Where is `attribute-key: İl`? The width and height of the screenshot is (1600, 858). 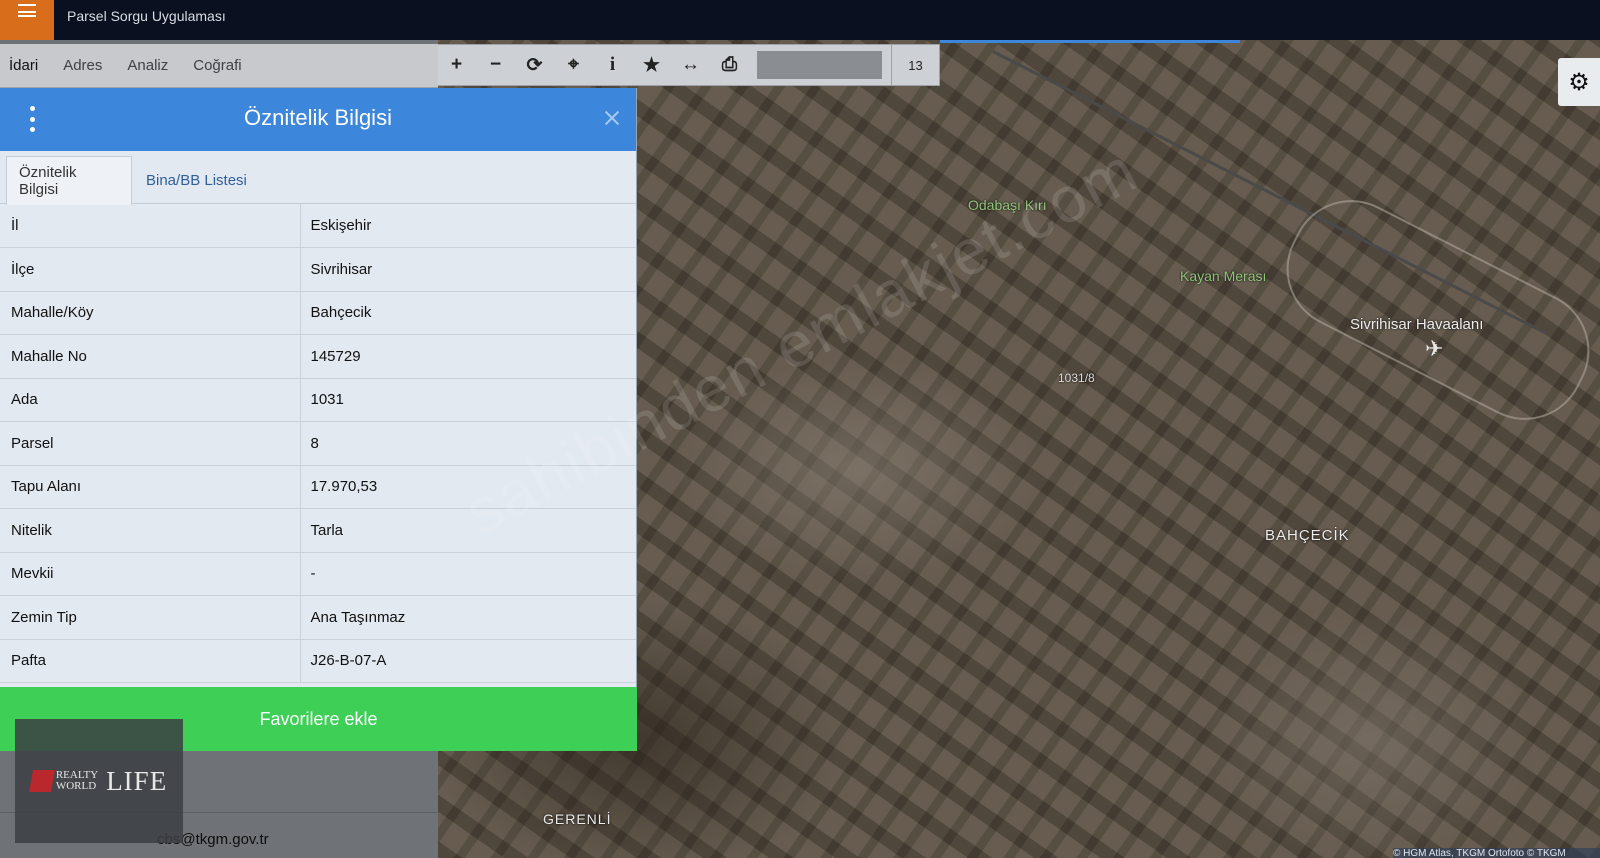 attribute-key: İl is located at coordinates (150, 226).